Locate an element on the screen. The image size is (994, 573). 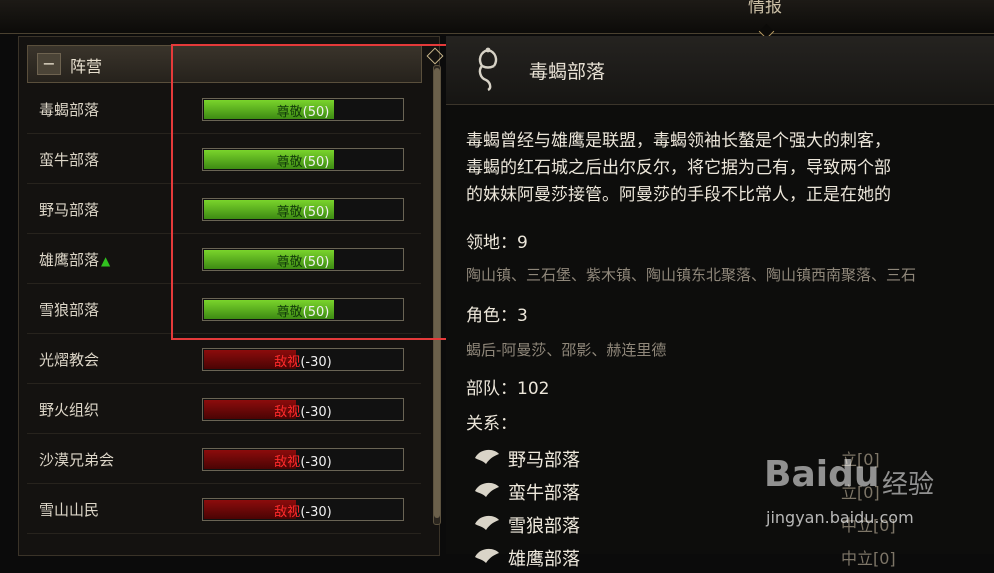
faction-name: 雄鹰部落 ▲ is located at coordinates (74, 259).